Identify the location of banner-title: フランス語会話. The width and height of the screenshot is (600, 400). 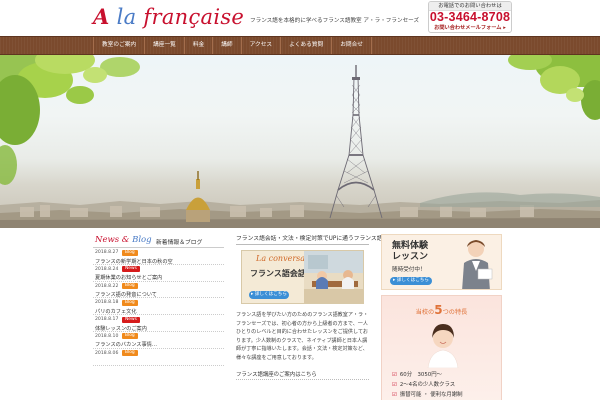
(278, 273).